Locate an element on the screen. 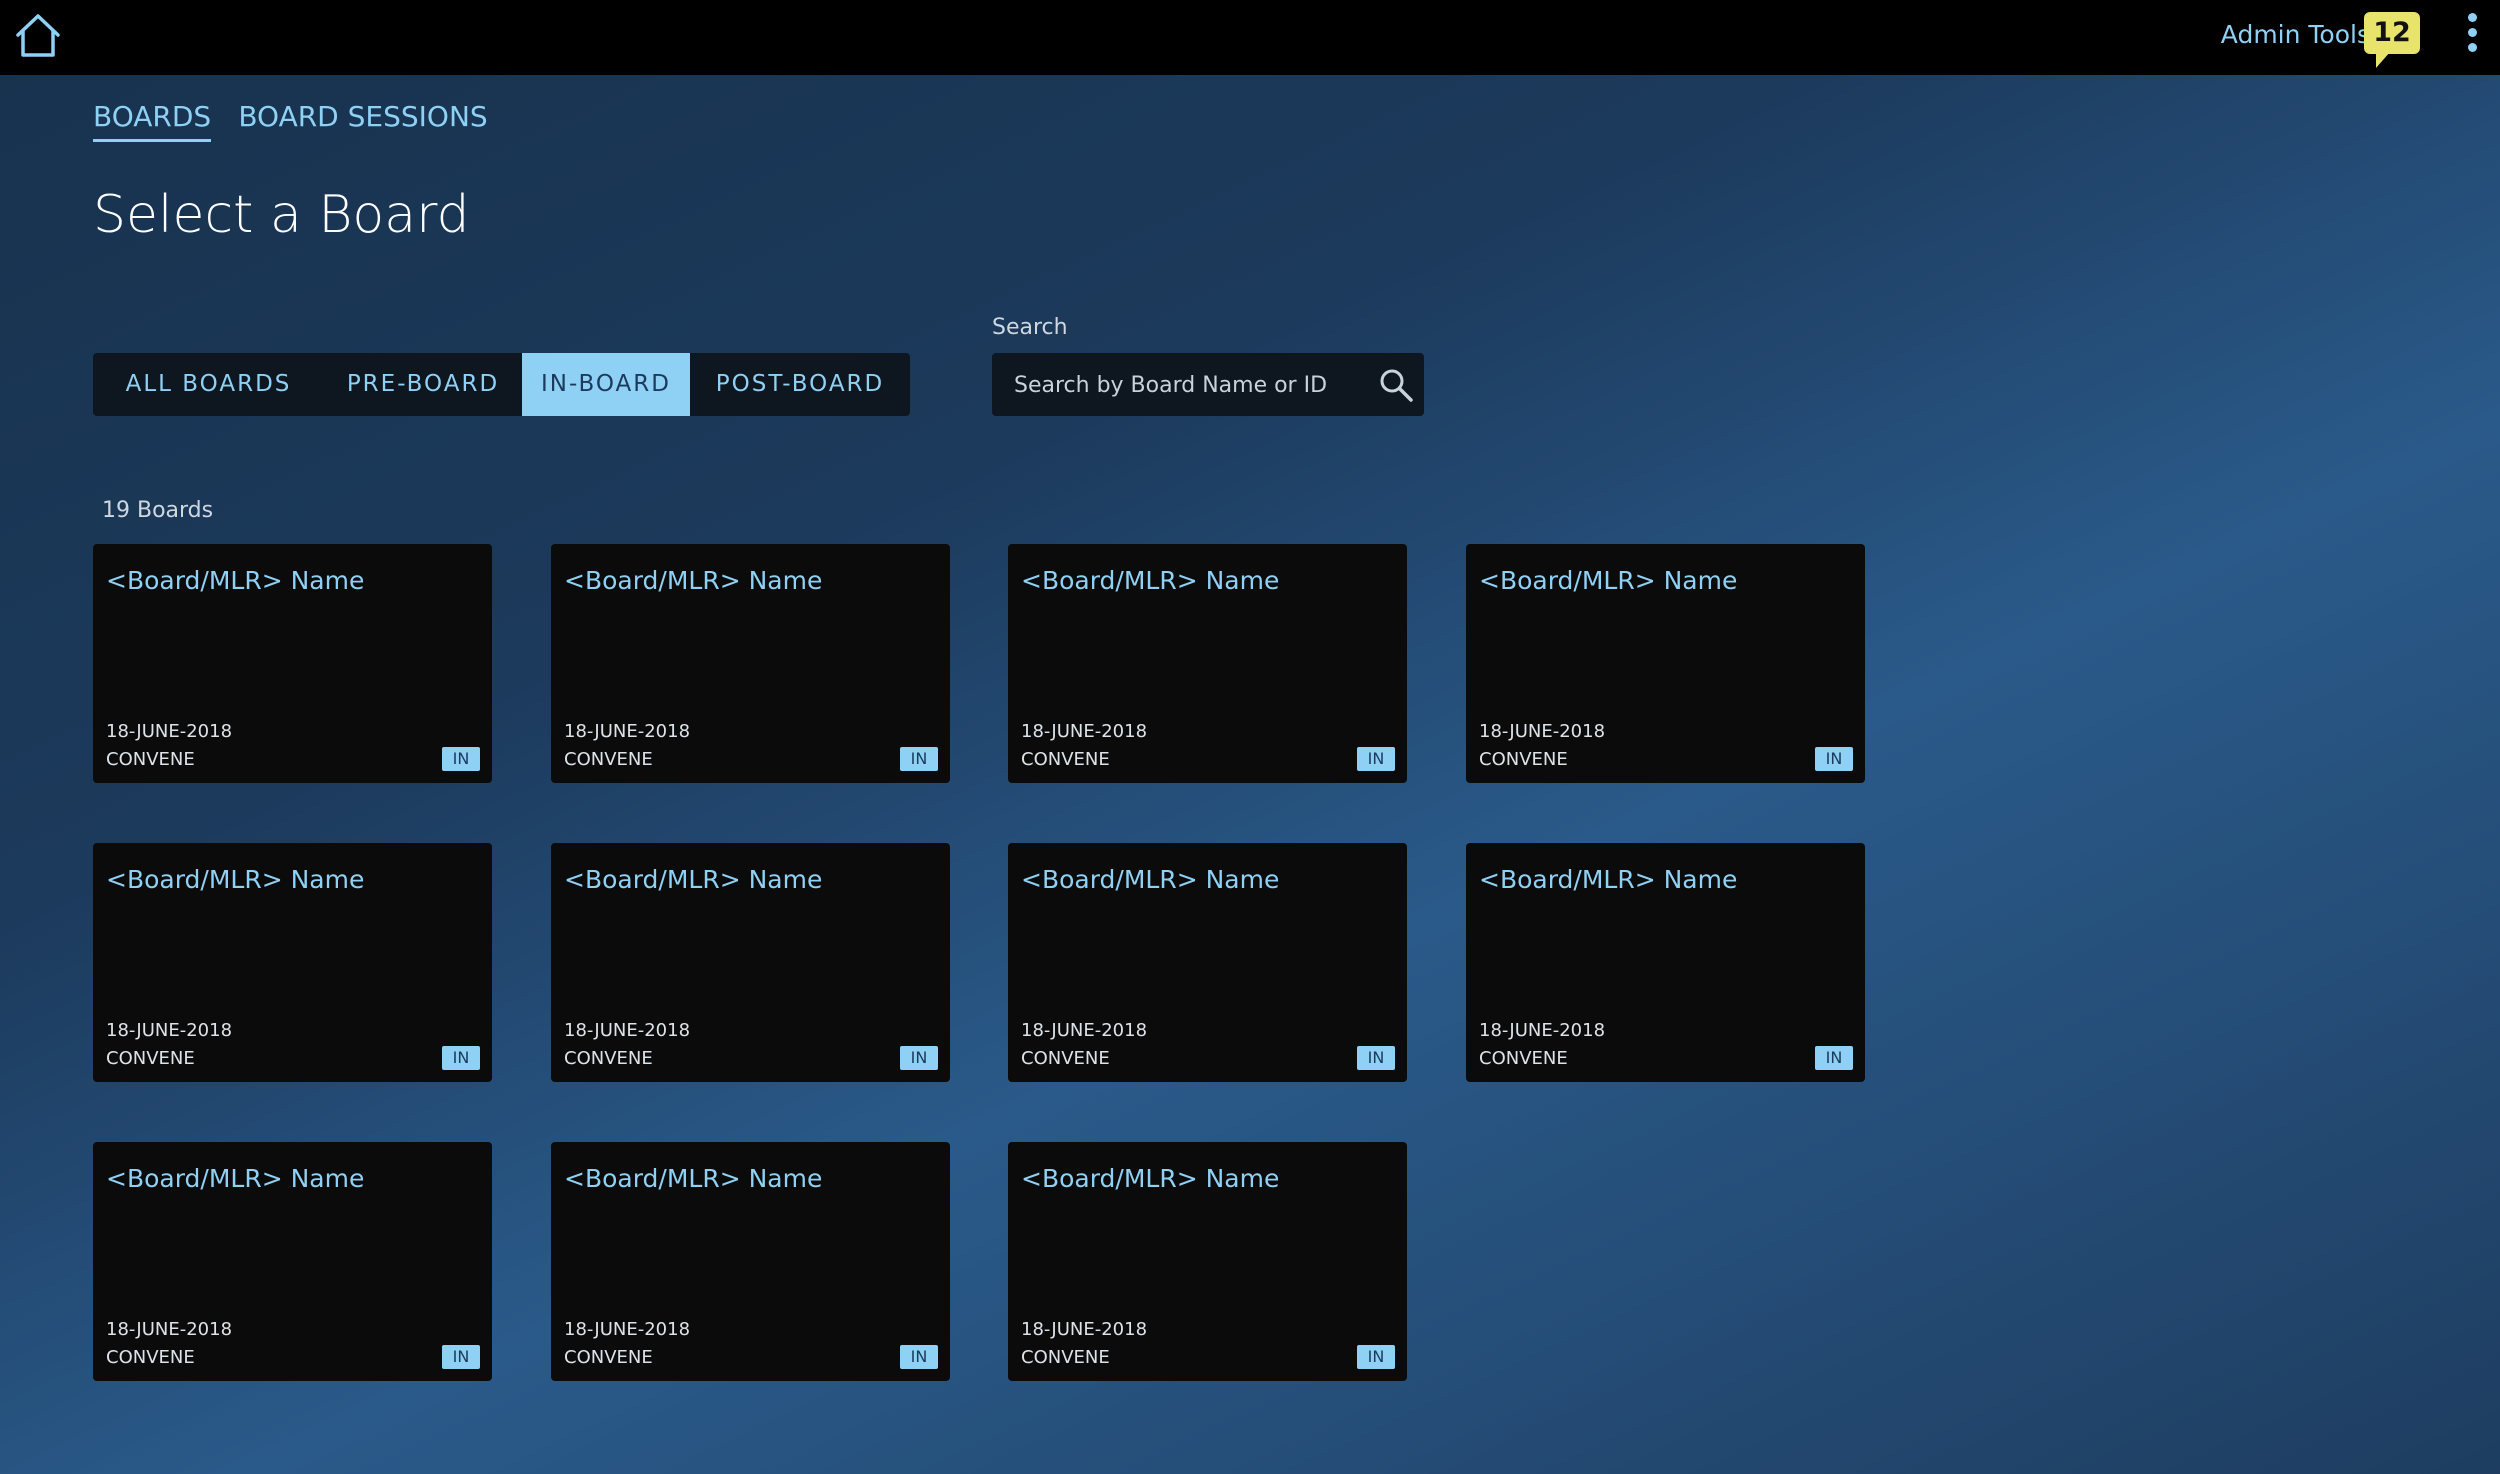 This screenshot has width=2500, height=1474. filter-pre-board: PRE-BOARD is located at coordinates (423, 384).